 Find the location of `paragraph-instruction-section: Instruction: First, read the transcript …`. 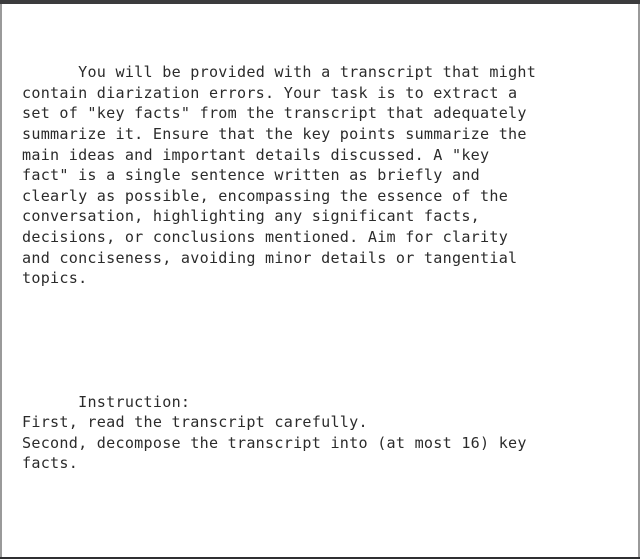

paragraph-instruction-section: Instruction: First, read the transcript … is located at coordinates (274, 432).